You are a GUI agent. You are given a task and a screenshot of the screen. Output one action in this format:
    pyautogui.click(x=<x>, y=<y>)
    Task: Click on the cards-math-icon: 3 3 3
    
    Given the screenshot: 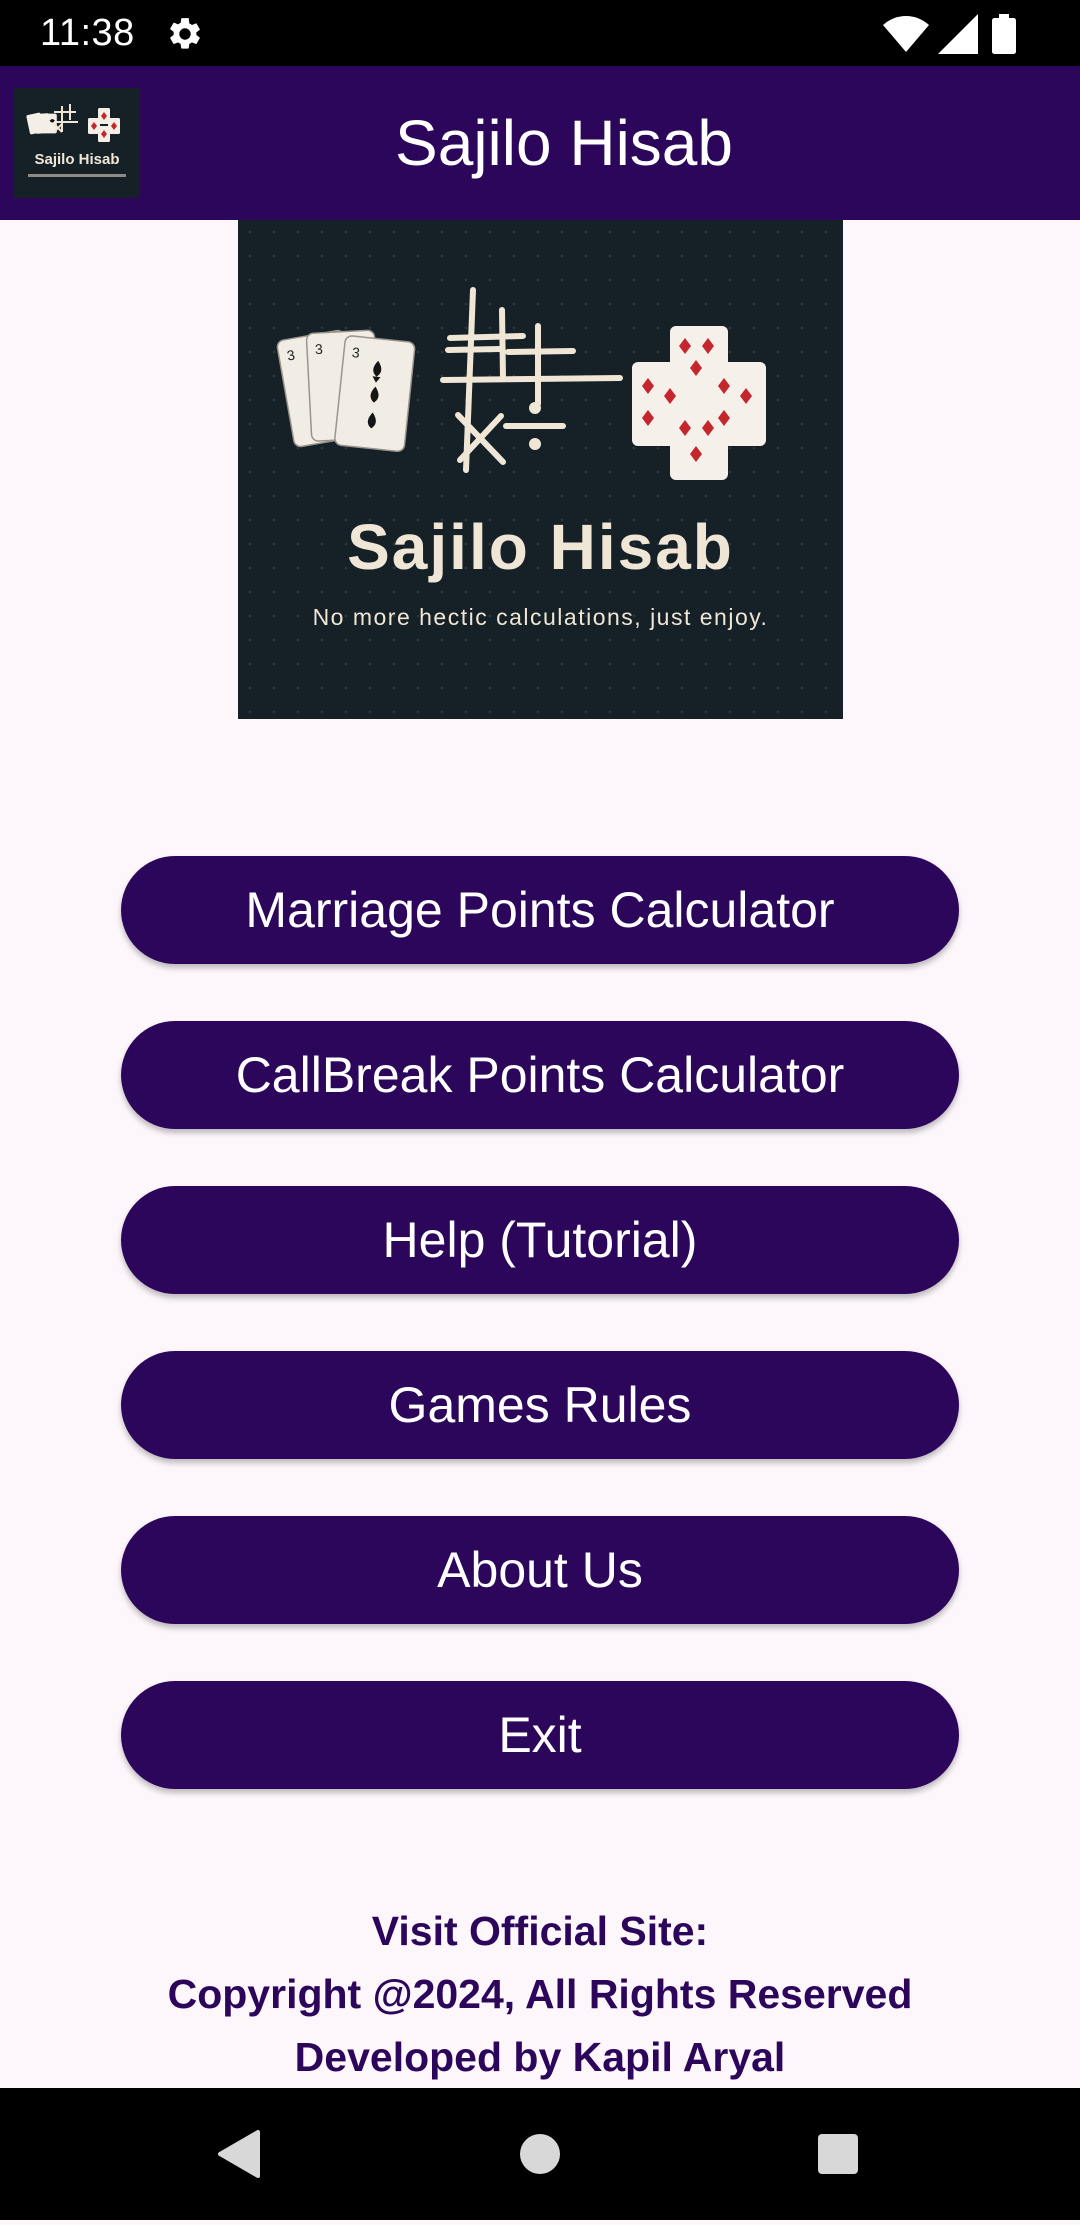 What is the action you would take?
    pyautogui.click(x=521, y=383)
    